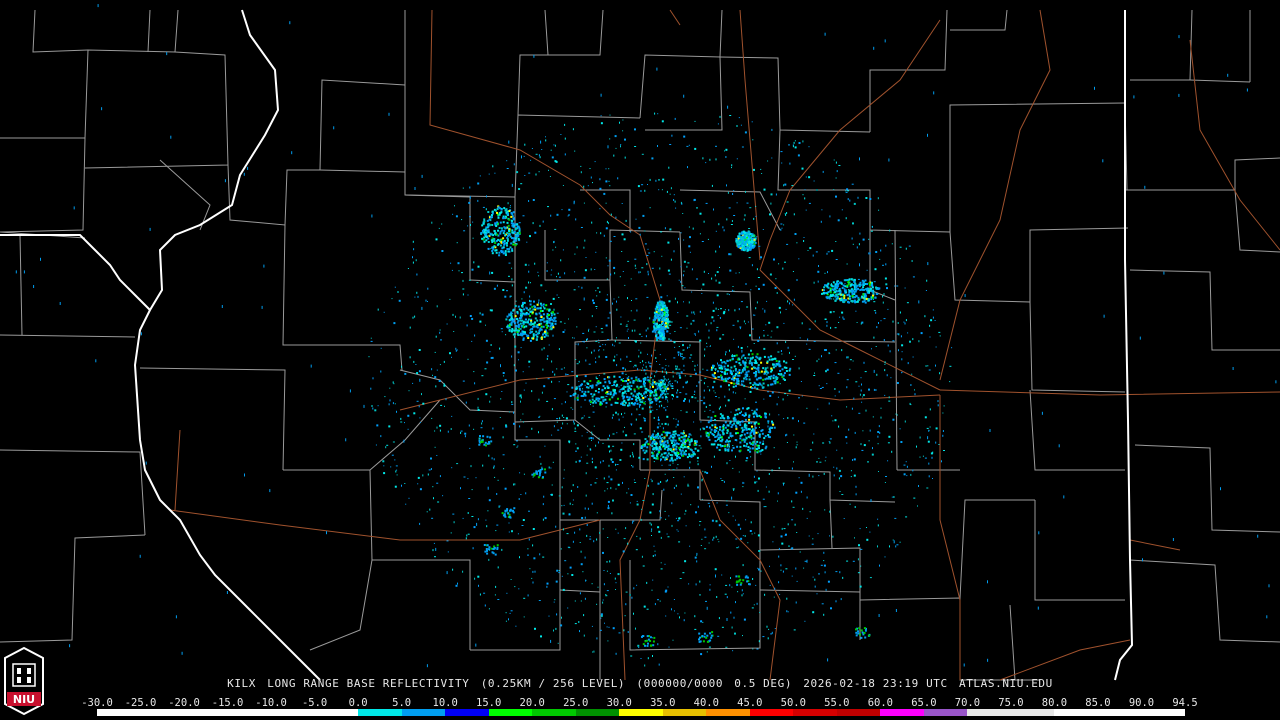 This screenshot has width=1280, height=720. I want to click on scale-label: 80.0, so click(1054, 703).